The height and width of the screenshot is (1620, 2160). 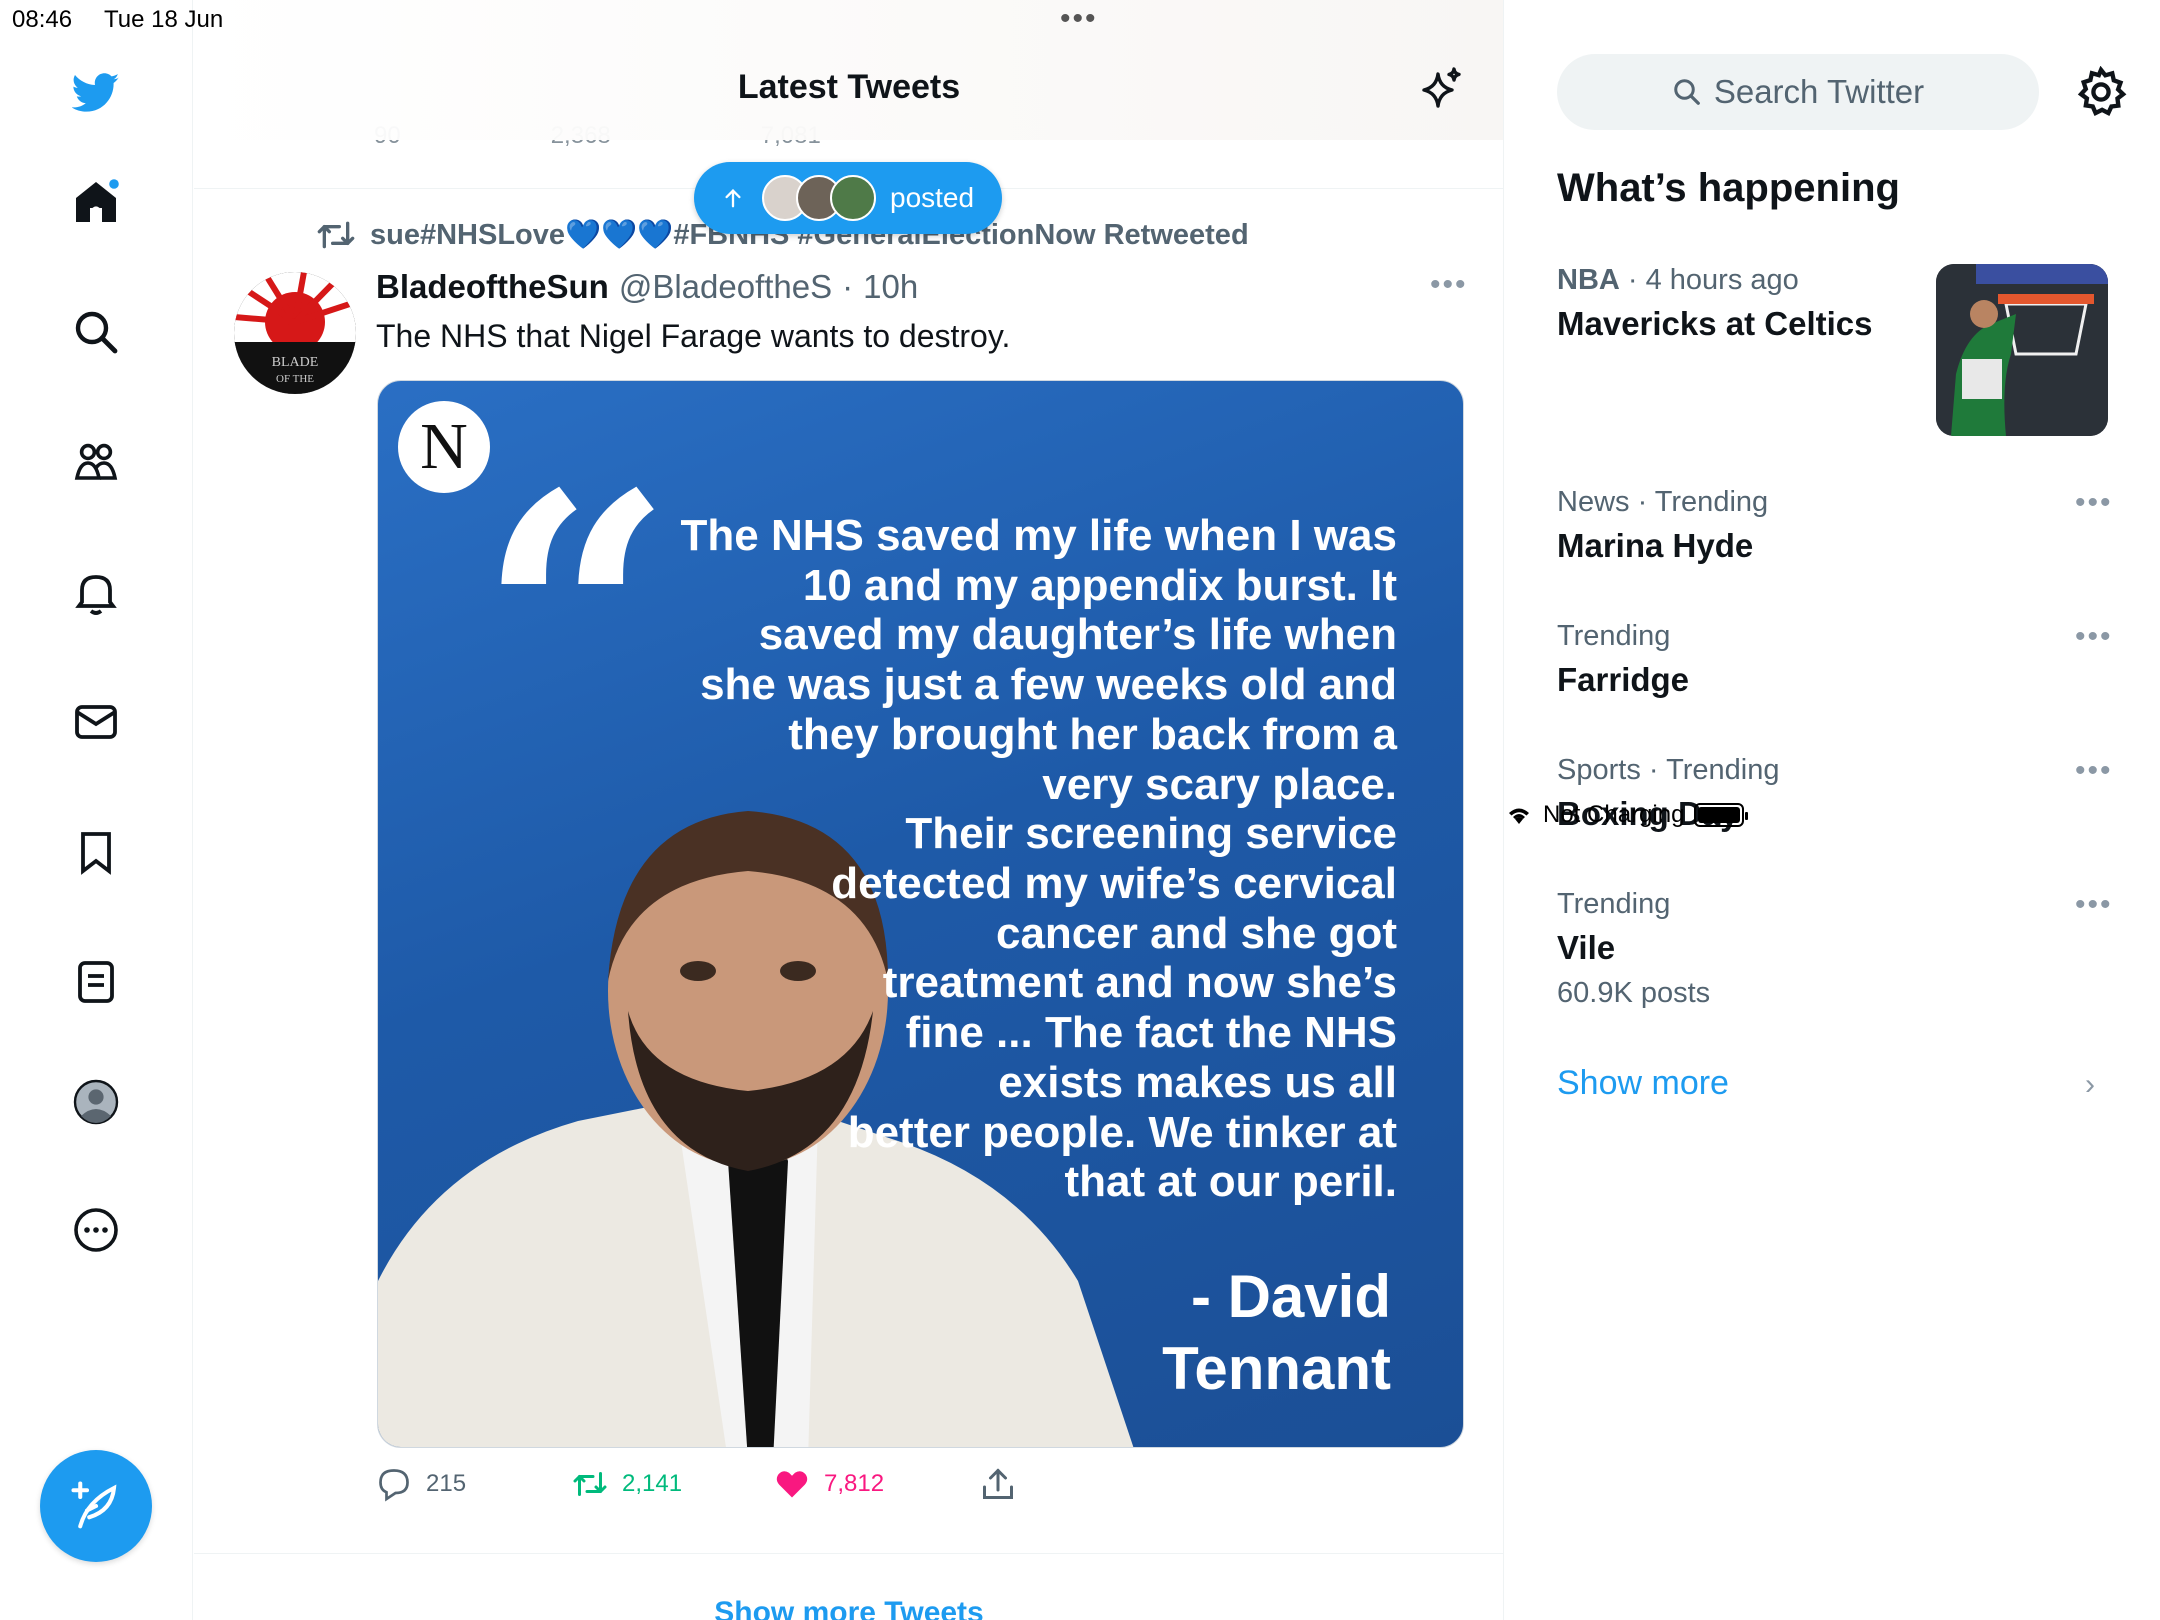 What do you see at coordinates (96, 852) in the screenshot?
I see `bookmarks-icon` at bounding box center [96, 852].